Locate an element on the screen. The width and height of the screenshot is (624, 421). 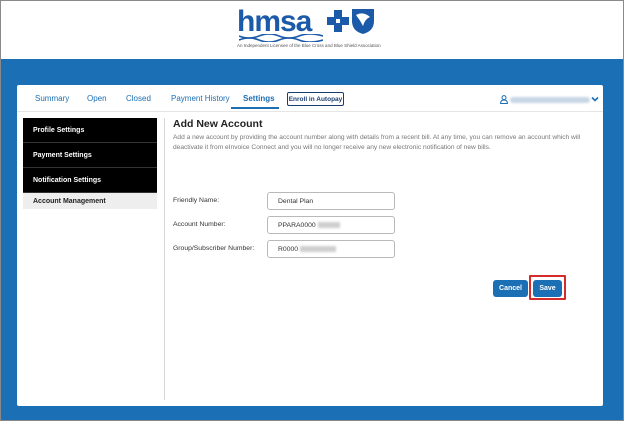
group-subscriber-input: R0000 is located at coordinates (331, 249).